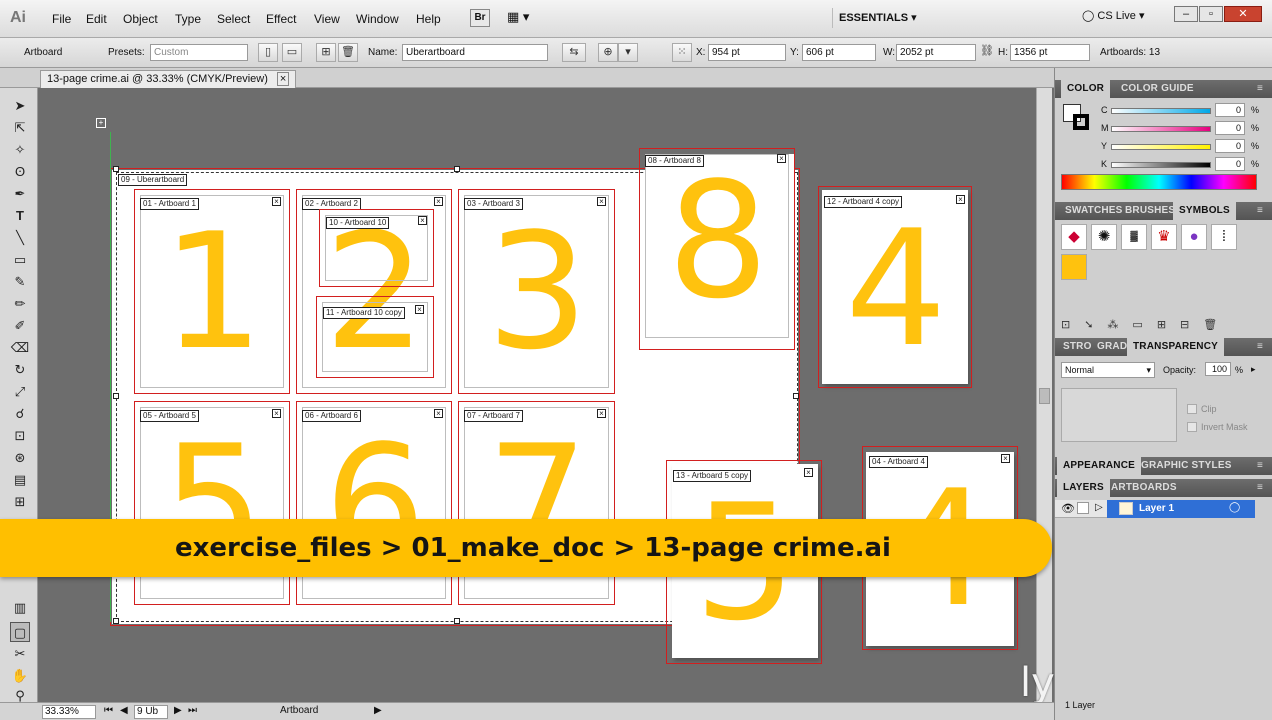  Describe the element at coordinates (20, 502) in the screenshot. I see `mesh-tool-icon: ⊞` at that location.